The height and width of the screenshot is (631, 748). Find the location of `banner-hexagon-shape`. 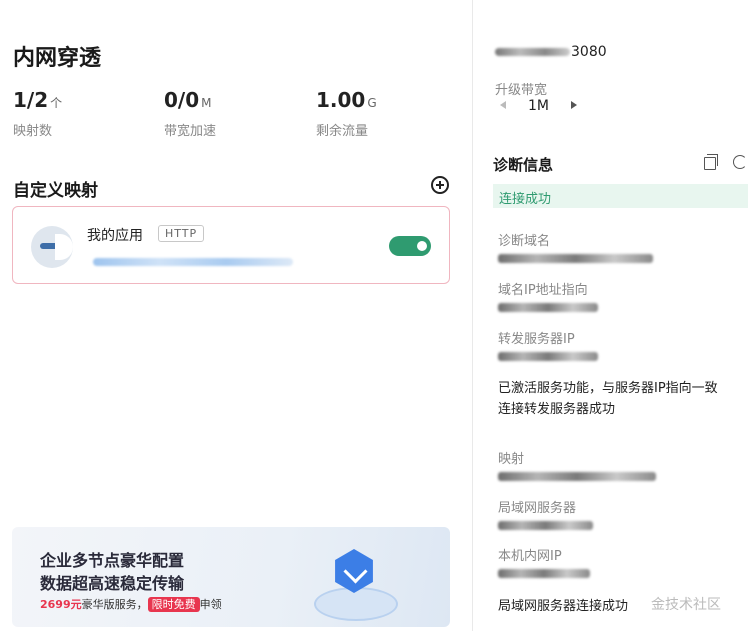

banner-hexagon-shape is located at coordinates (354, 571).